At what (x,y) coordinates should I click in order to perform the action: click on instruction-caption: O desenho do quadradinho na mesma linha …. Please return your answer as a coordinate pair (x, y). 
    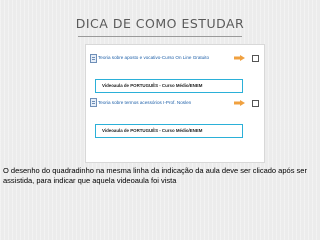
    Looking at the image, I should click on (155, 175).